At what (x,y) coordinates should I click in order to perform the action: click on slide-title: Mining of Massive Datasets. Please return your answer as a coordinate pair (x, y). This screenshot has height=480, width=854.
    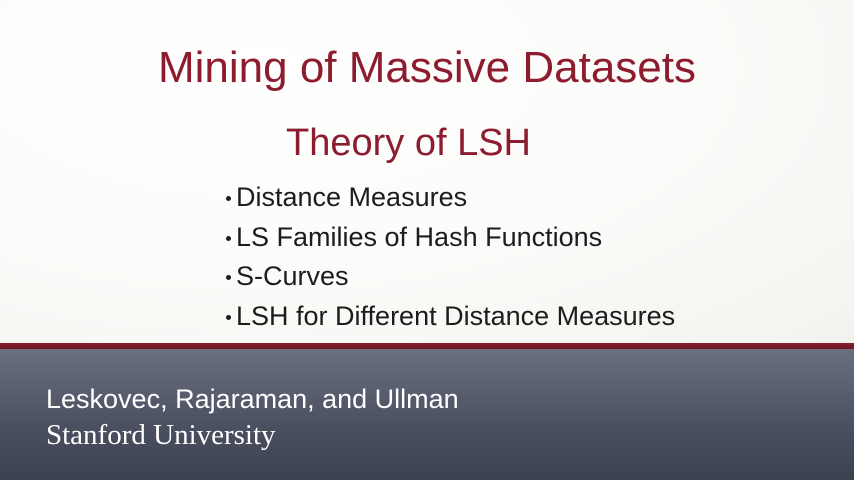
    Looking at the image, I should click on (427, 67).